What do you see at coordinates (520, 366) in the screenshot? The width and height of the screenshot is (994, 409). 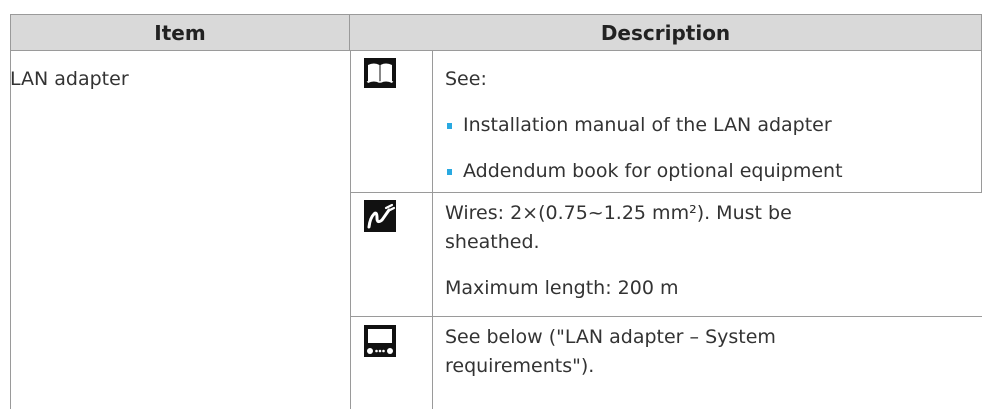 I see `see-below-line2: requirements").` at bounding box center [520, 366].